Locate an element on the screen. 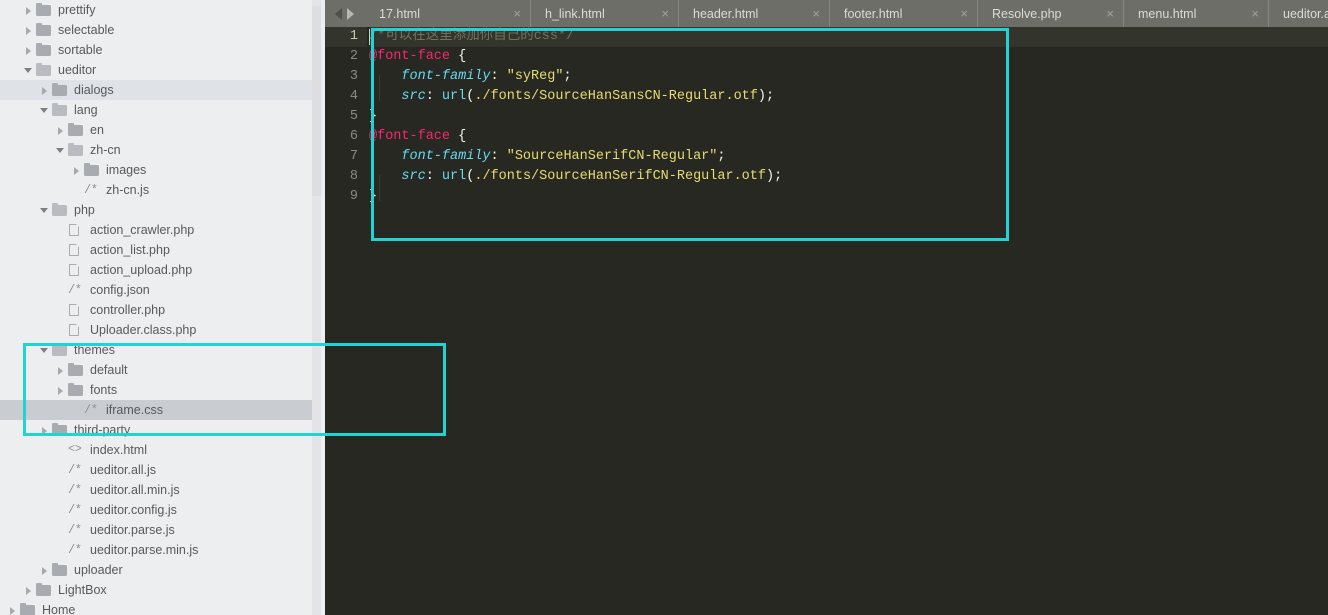 This screenshot has width=1328, height=615. tree-item-ueditor-all-js: /* ueditor.all.js is located at coordinates (156, 470).